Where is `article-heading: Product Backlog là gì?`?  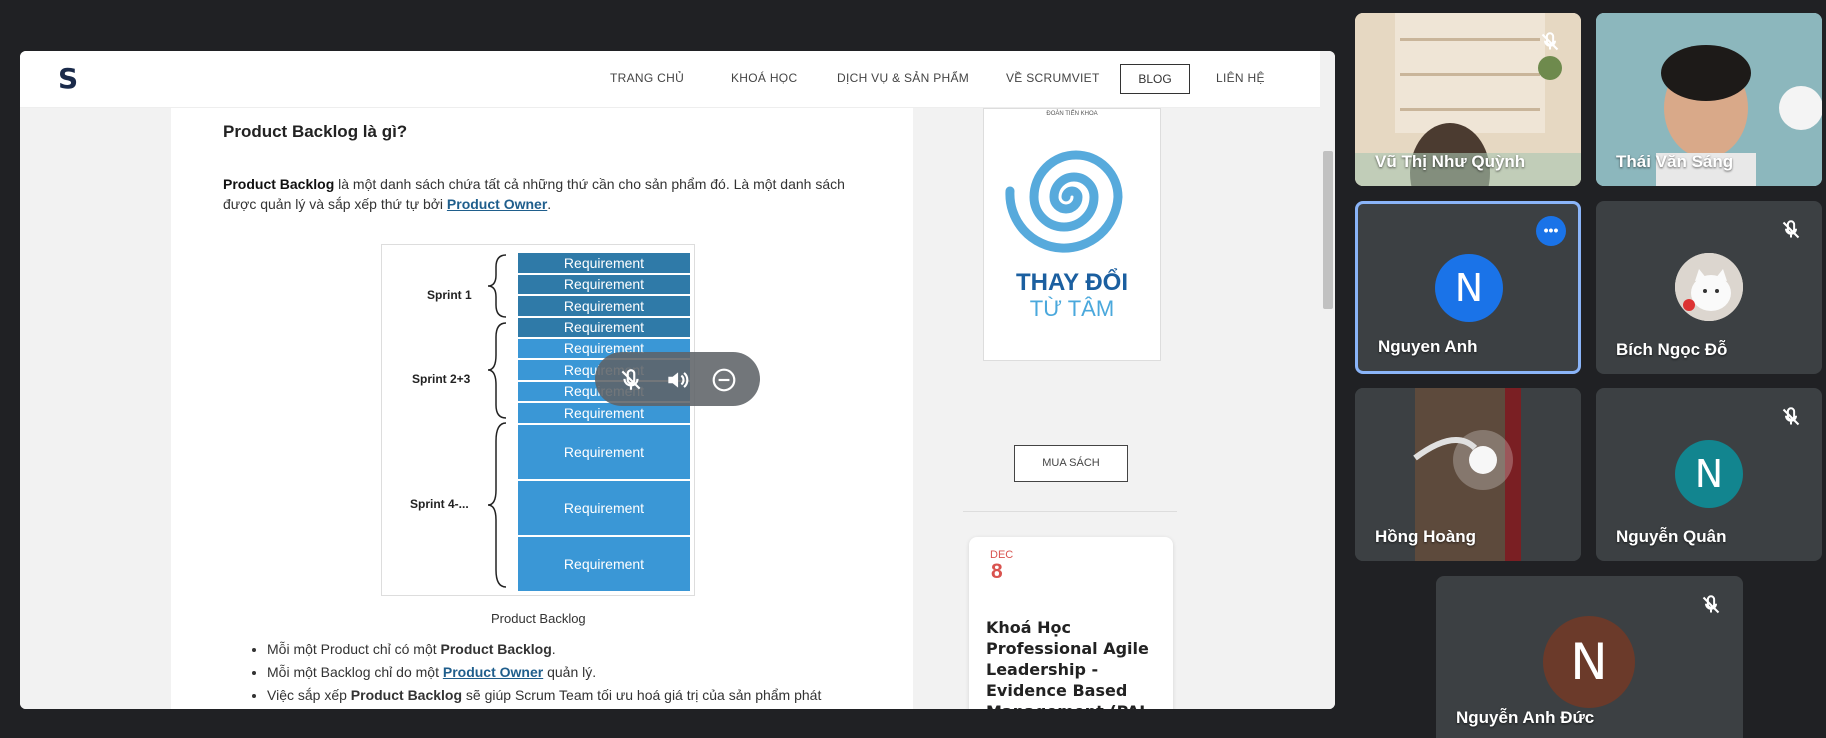 article-heading: Product Backlog là gì? is located at coordinates (315, 131).